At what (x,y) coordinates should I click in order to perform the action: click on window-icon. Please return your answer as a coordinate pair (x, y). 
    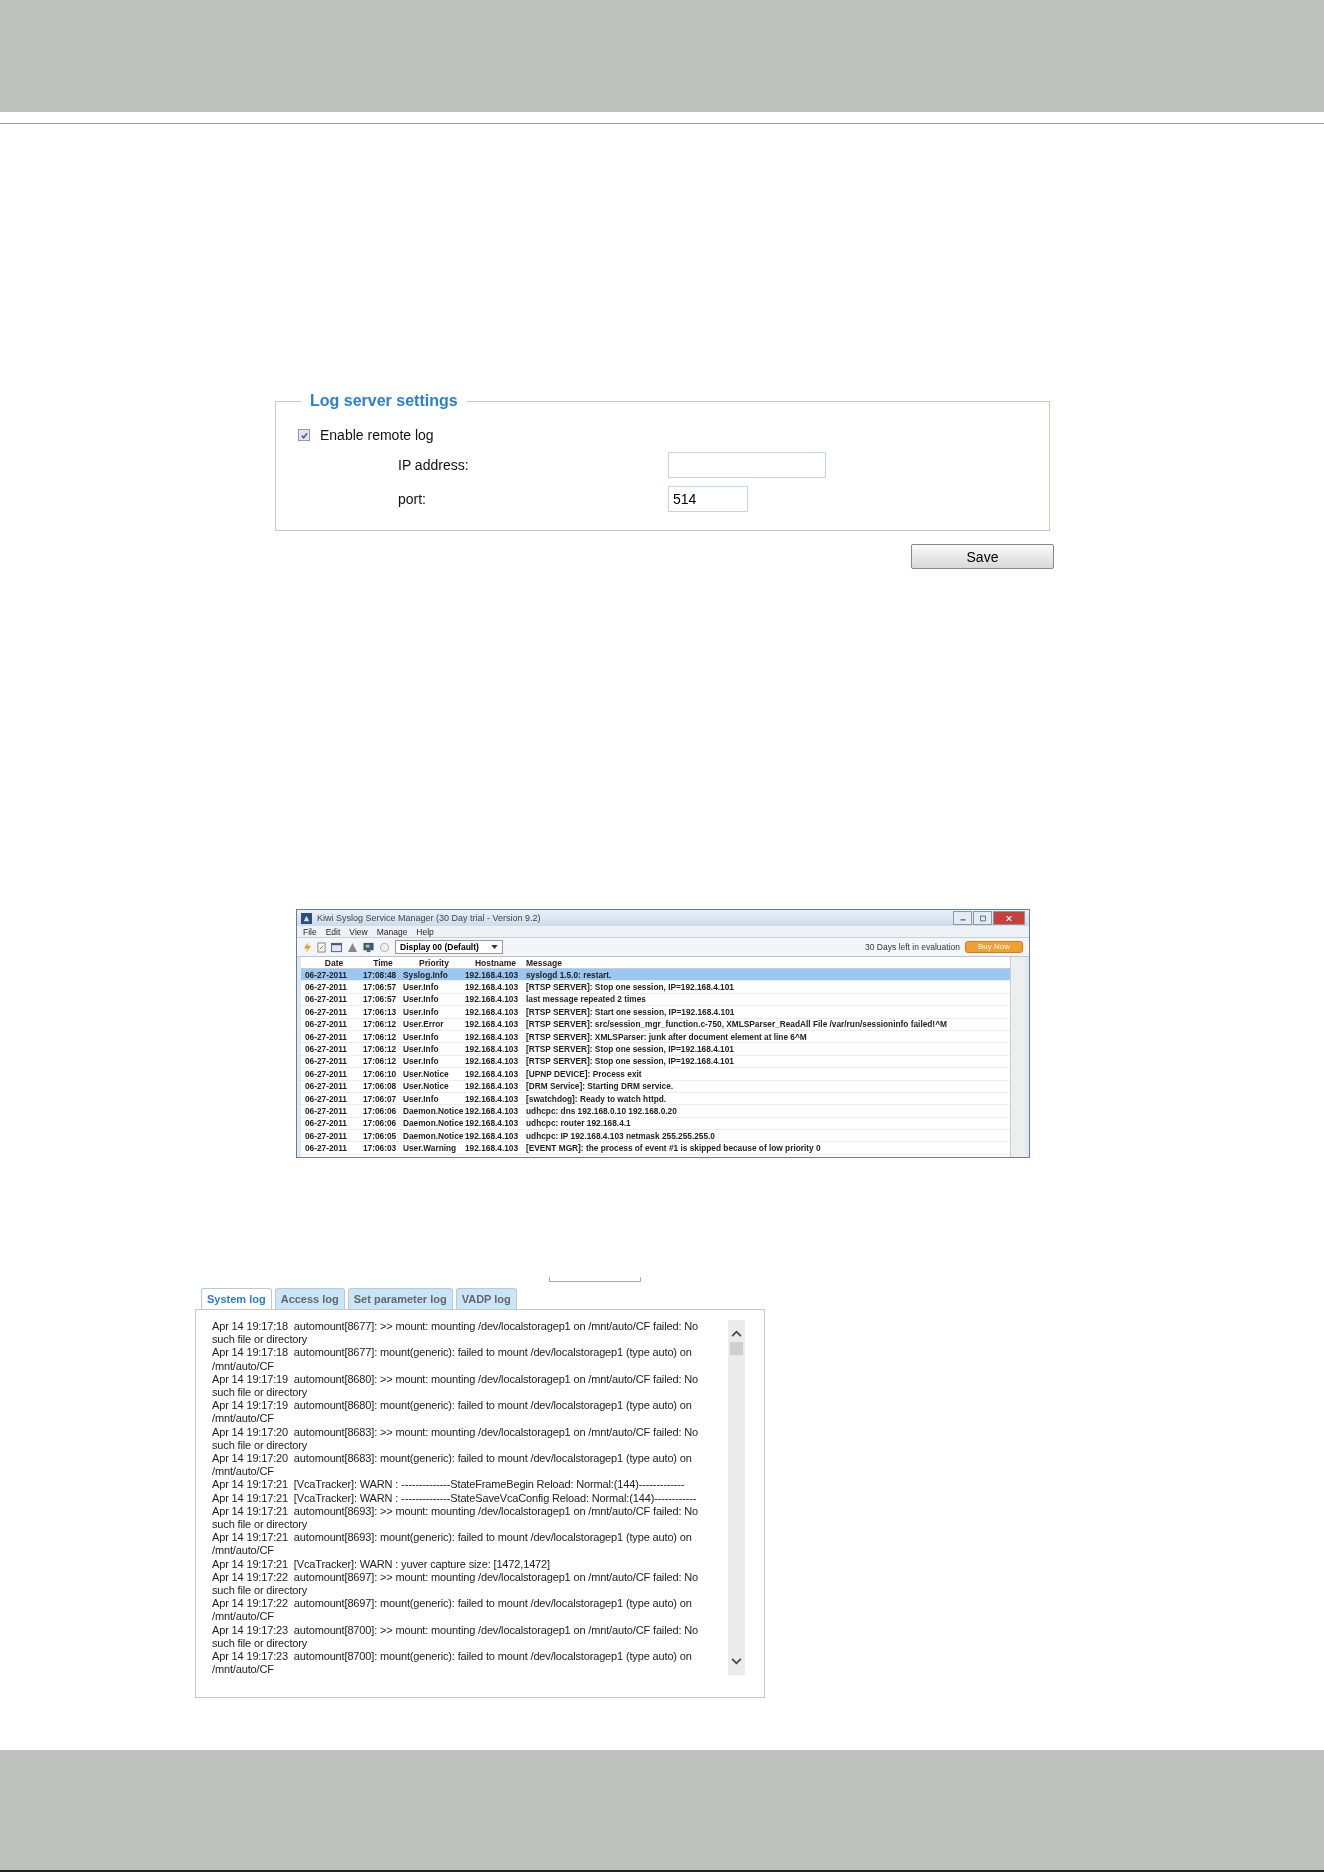
    Looking at the image, I should click on (336, 947).